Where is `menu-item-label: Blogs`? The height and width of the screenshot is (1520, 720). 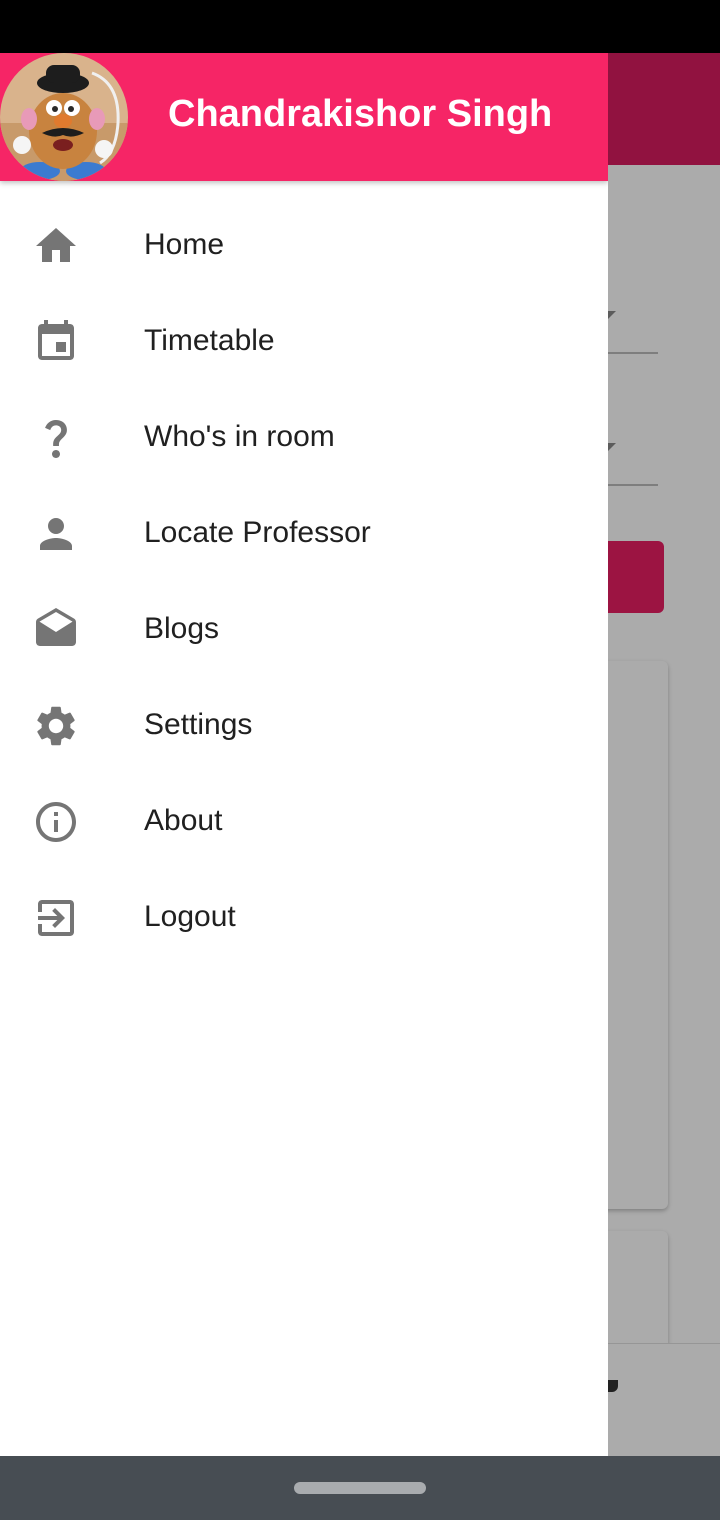
menu-item-label: Blogs is located at coordinates (182, 628).